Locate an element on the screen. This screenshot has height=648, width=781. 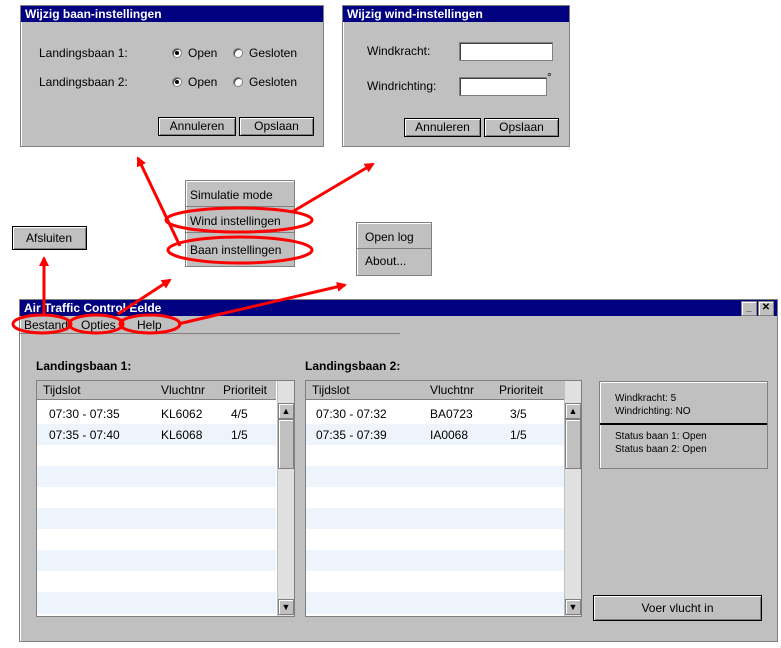
close-button: ✕ is located at coordinates (766, 308).